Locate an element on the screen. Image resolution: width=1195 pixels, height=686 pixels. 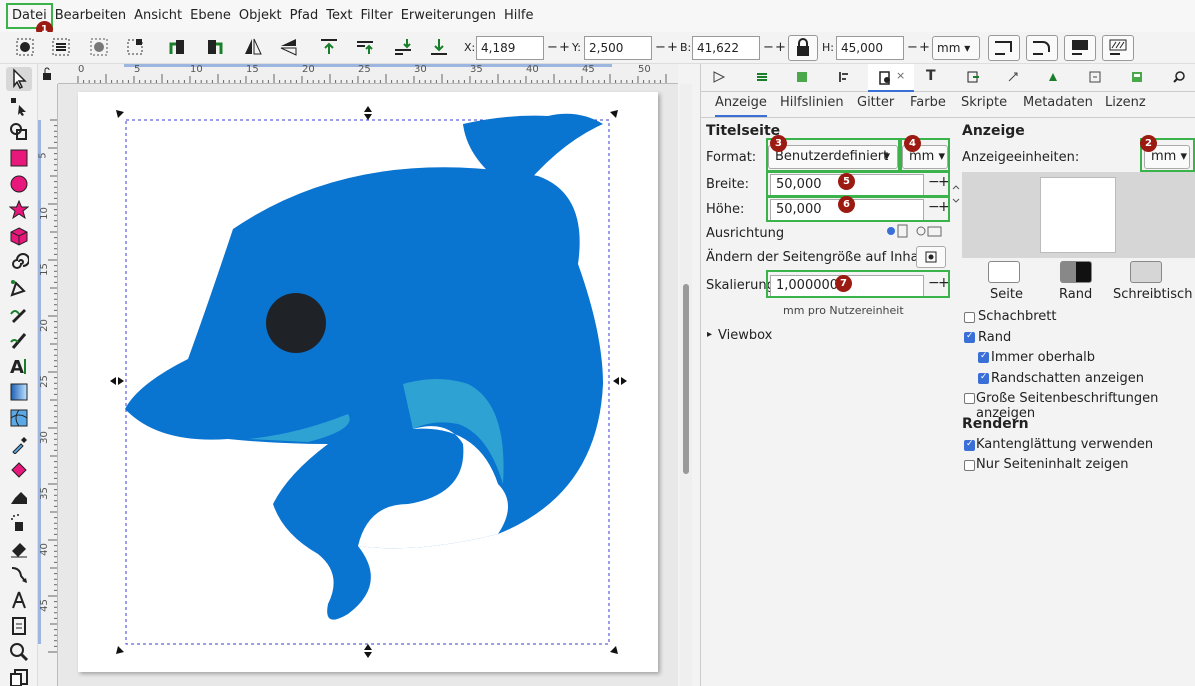
objects-tab-icon is located at coordinates (802, 77).